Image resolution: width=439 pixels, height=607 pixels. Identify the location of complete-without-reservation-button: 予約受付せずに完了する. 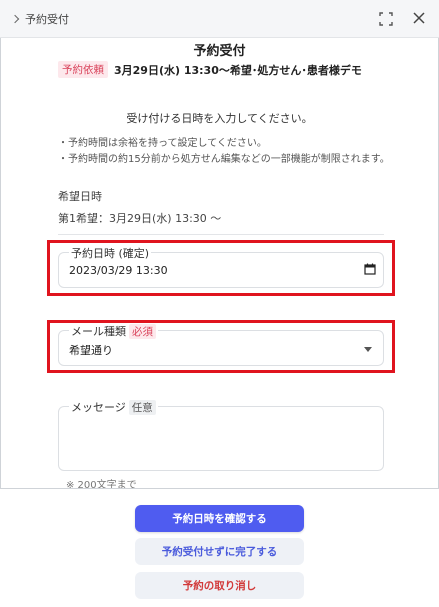
(219, 551).